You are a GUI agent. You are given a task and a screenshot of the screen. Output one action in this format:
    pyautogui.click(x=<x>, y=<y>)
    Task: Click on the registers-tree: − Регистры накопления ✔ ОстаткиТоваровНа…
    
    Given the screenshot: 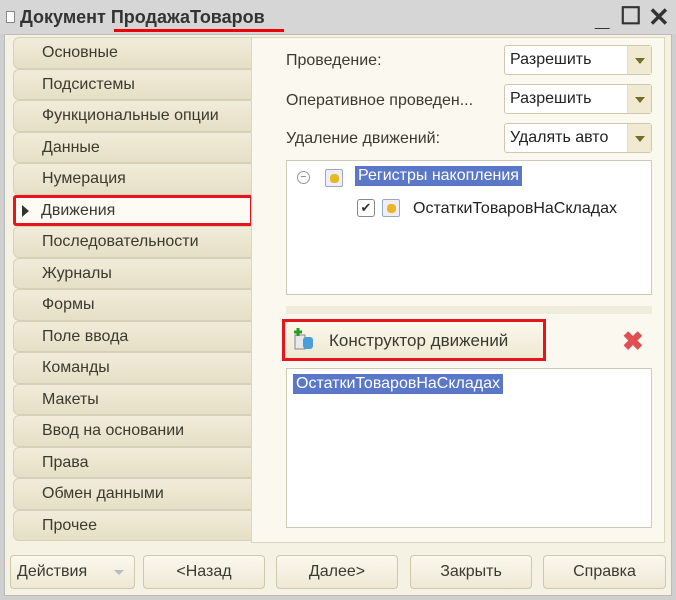 What is the action you would take?
    pyautogui.click(x=469, y=227)
    